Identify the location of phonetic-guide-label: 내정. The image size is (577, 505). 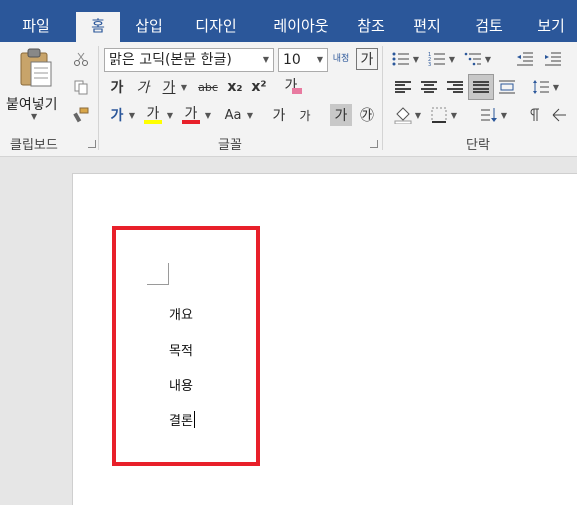
(341, 58).